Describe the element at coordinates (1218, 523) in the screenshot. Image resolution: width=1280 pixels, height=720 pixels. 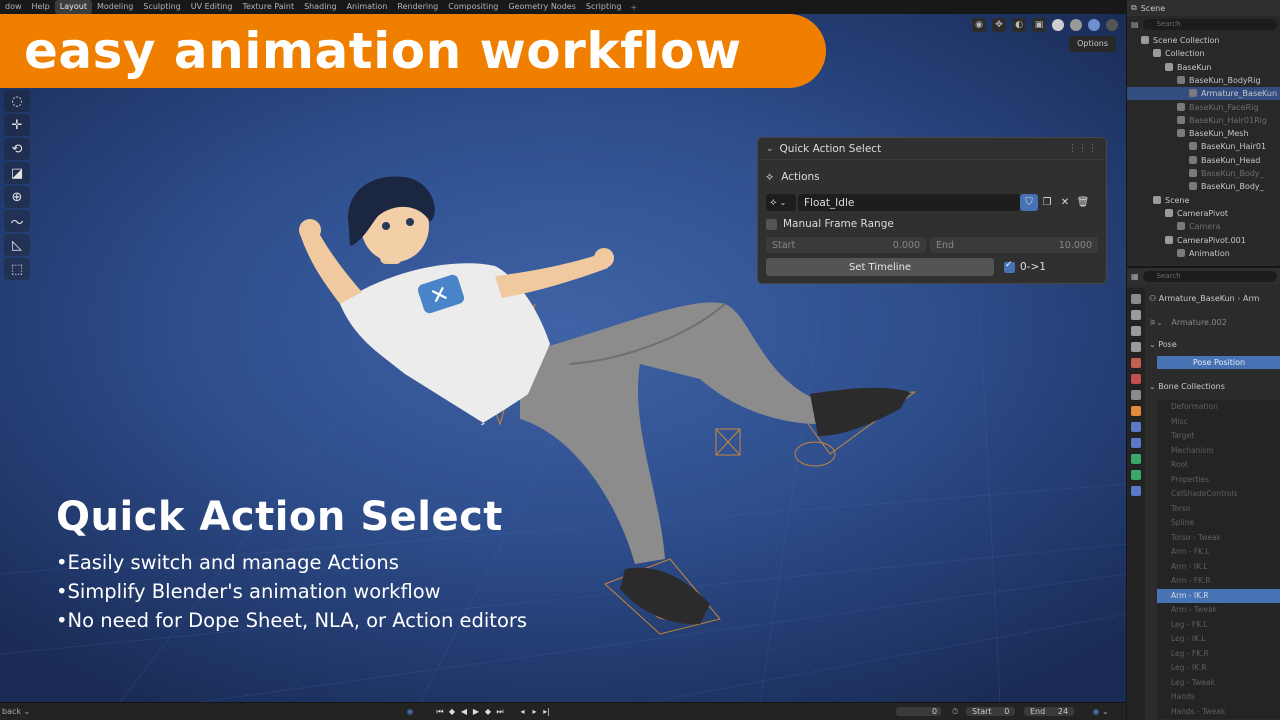
I see `bone-collection-item: Spline` at that location.